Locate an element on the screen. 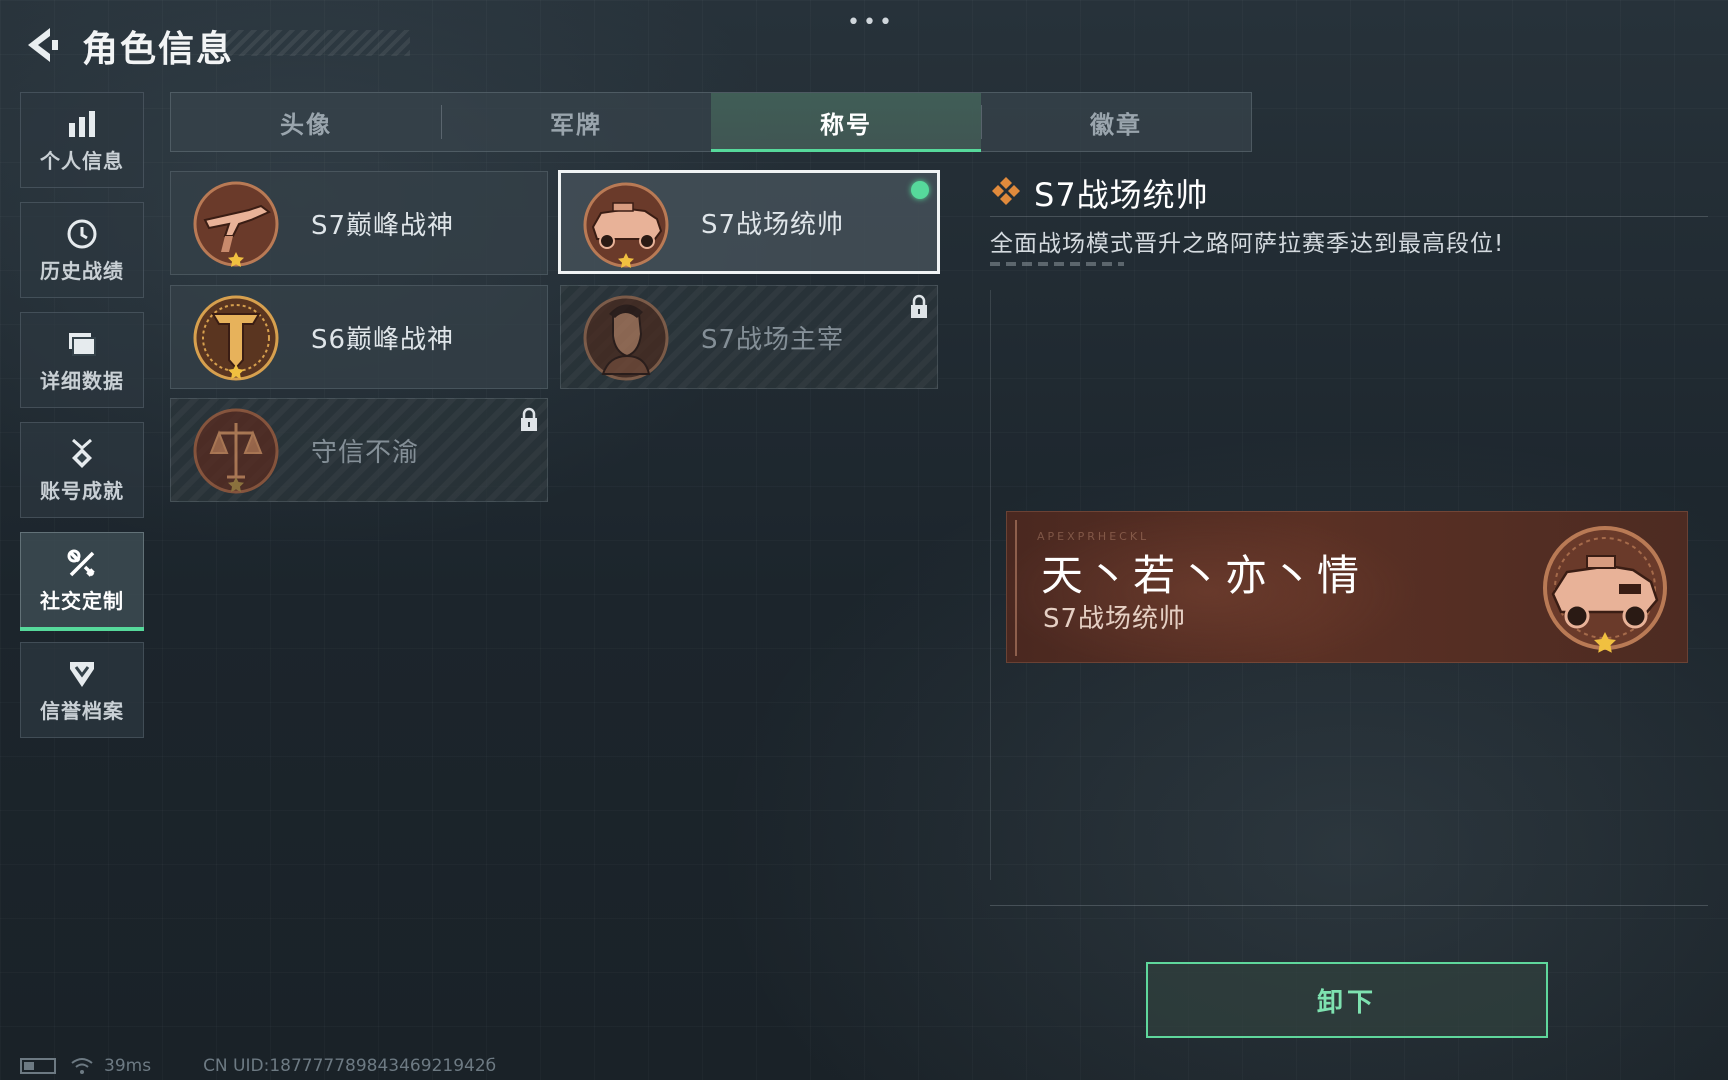 The height and width of the screenshot is (1080, 1728). sidebar-item-social-customization: 社交定制 is located at coordinates (82, 581).